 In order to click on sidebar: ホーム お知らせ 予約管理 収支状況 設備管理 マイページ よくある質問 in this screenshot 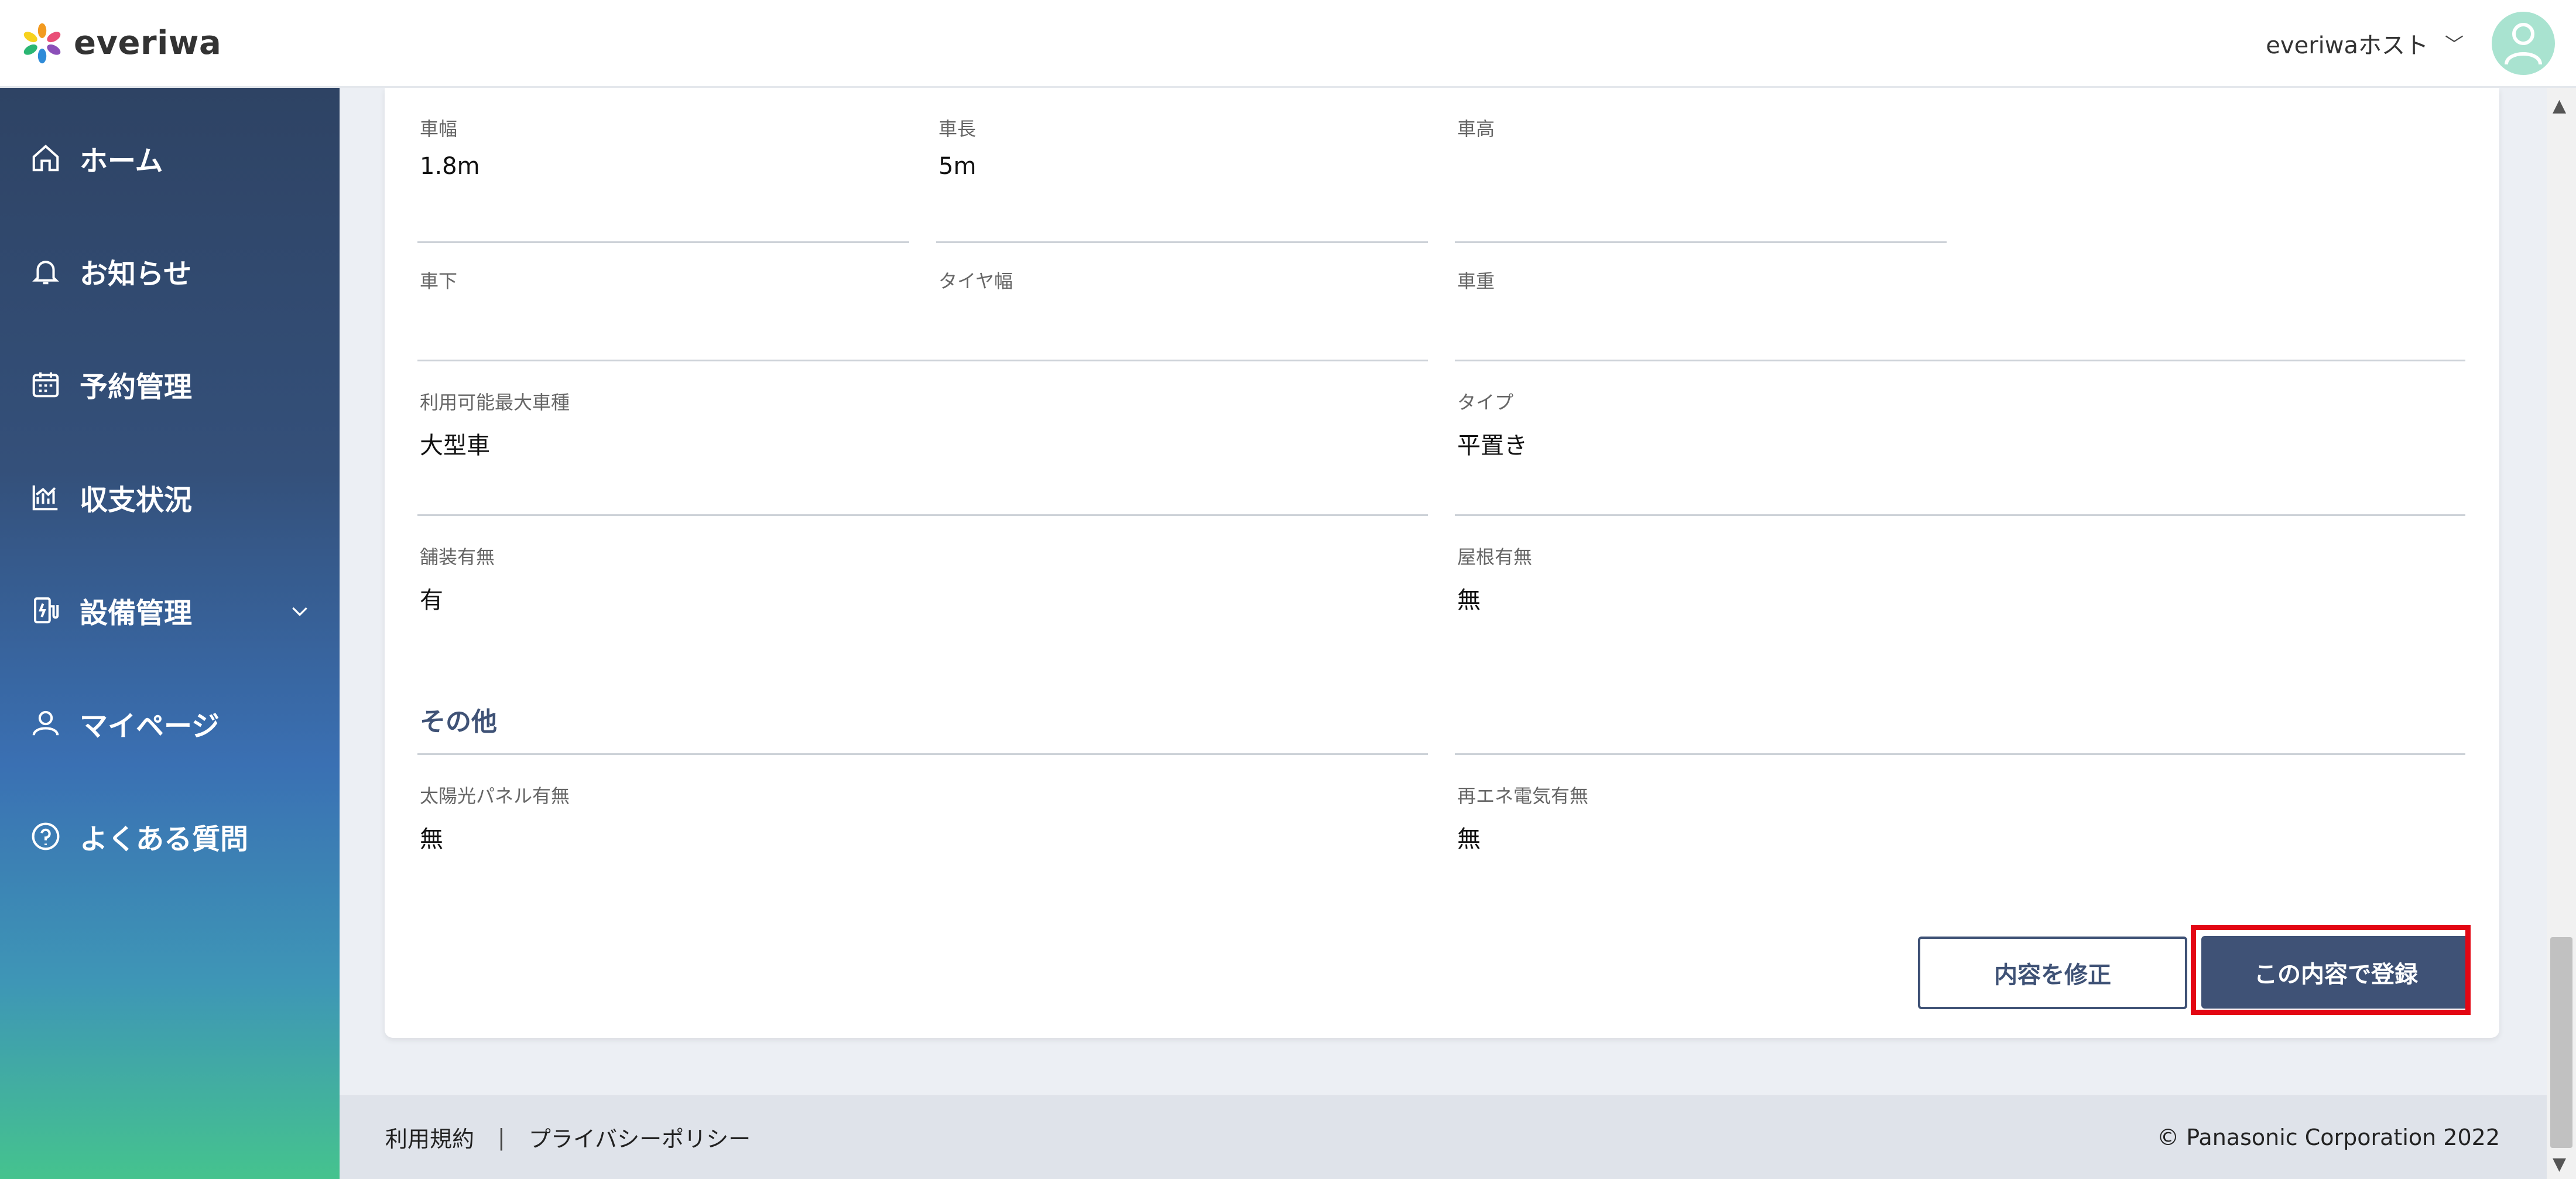, I will do `click(170, 633)`.